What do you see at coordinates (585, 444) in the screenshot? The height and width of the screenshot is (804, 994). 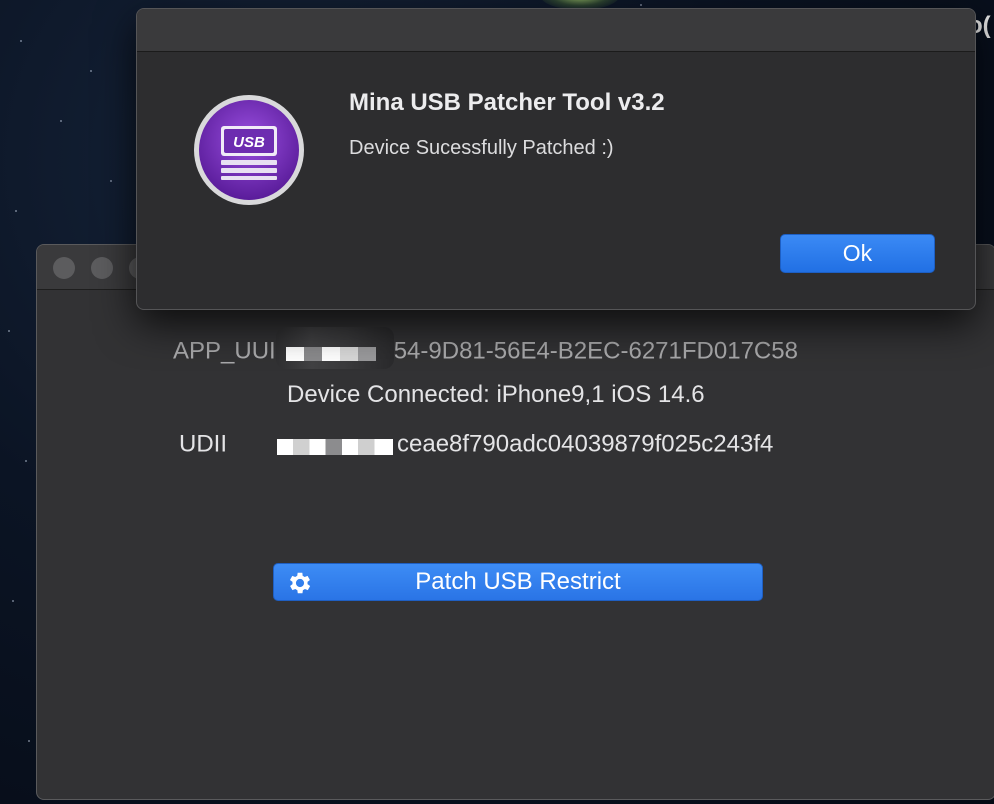 I see `udid-value: ceae8f790adc04039879f025c243f4` at bounding box center [585, 444].